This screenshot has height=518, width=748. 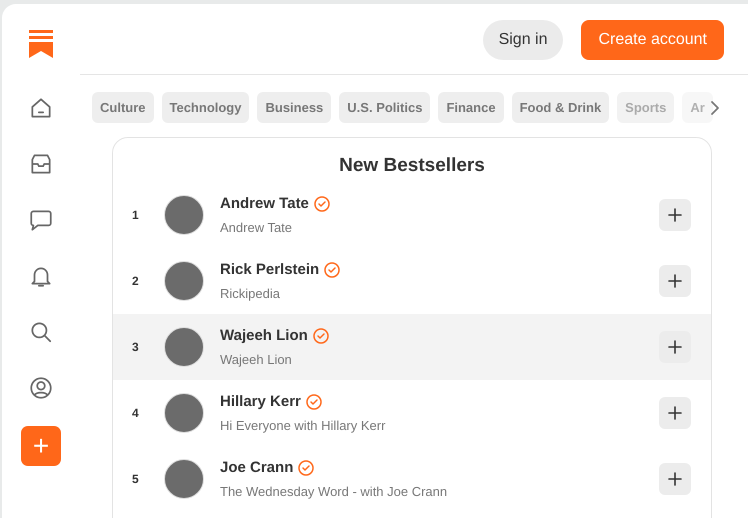 I want to click on sign-in-button: Sign in, so click(x=523, y=40).